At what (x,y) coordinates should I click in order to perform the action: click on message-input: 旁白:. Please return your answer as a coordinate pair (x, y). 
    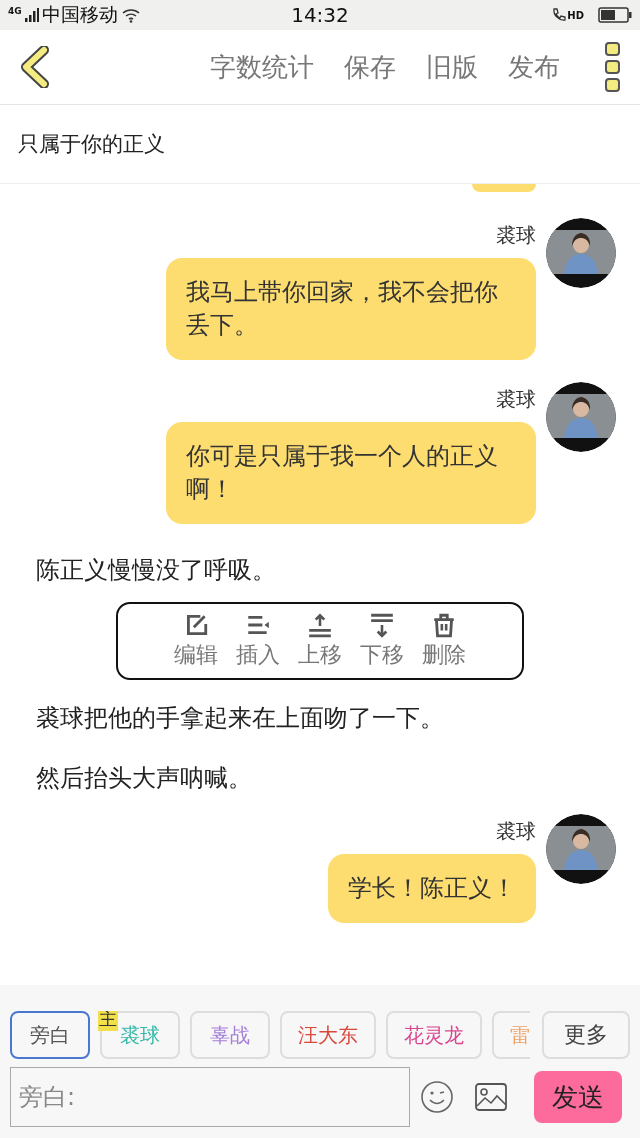
    Looking at the image, I should click on (210, 1097).